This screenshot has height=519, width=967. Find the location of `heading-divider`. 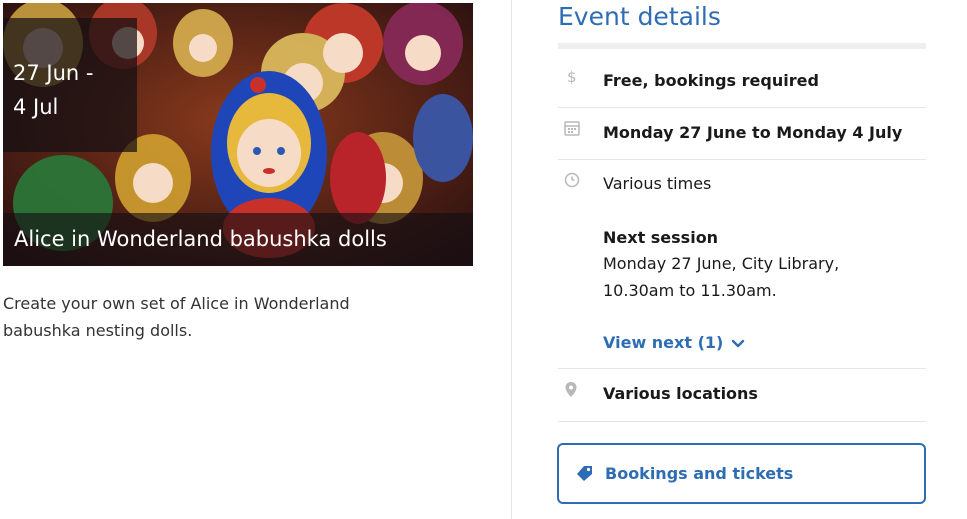

heading-divider is located at coordinates (742, 46).